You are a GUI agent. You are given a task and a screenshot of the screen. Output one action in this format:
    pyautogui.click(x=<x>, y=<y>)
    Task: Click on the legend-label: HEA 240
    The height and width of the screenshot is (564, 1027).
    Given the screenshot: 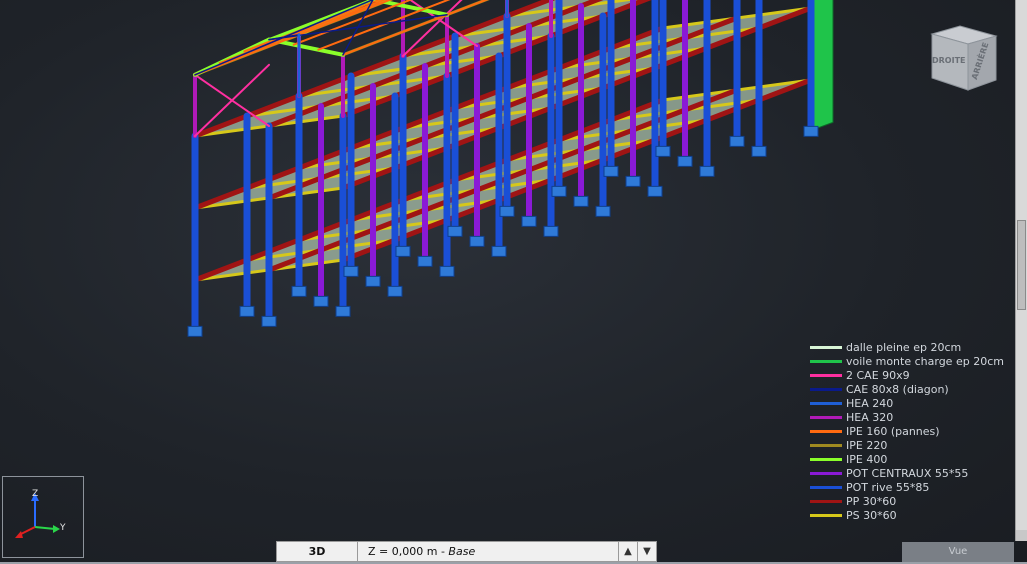 What is the action you would take?
    pyautogui.click(x=870, y=403)
    